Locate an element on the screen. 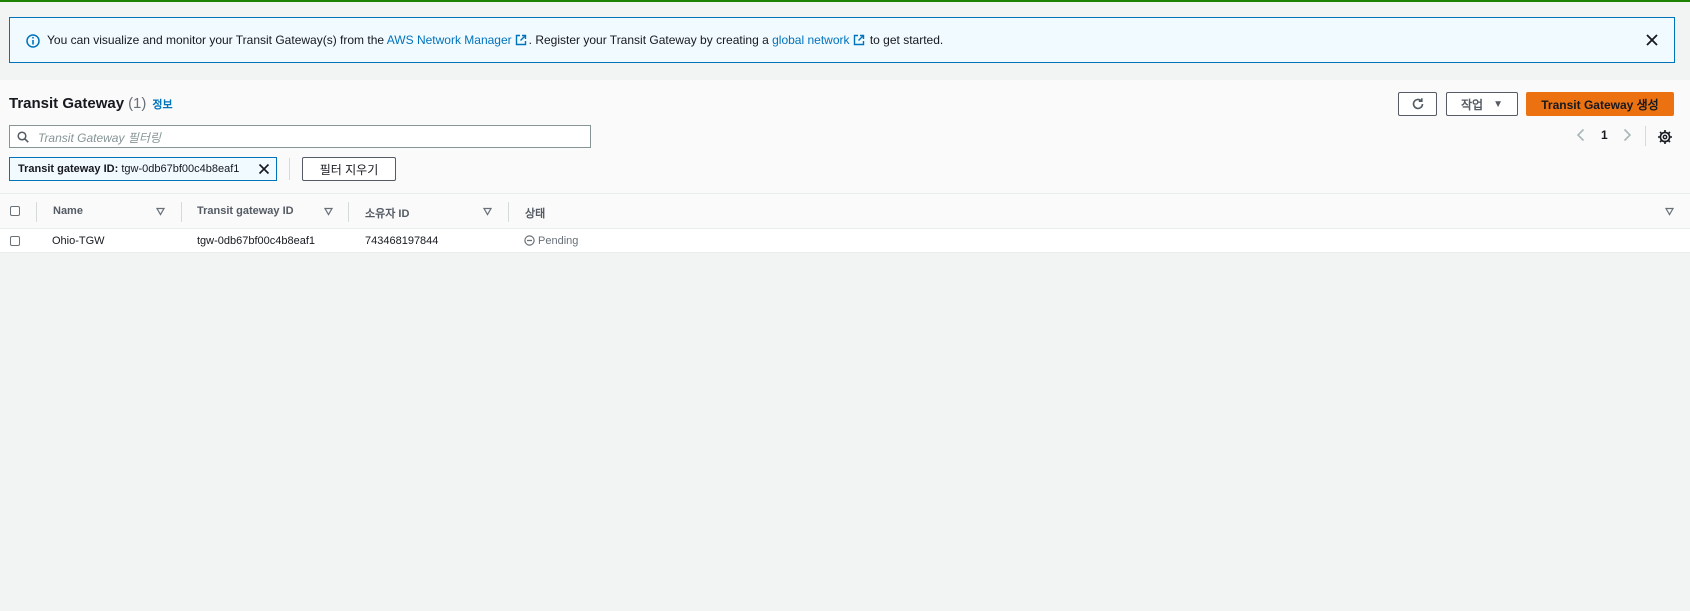 Image resolution: width=1690 pixels, height=611 pixels. filter-divider is located at coordinates (289, 169).